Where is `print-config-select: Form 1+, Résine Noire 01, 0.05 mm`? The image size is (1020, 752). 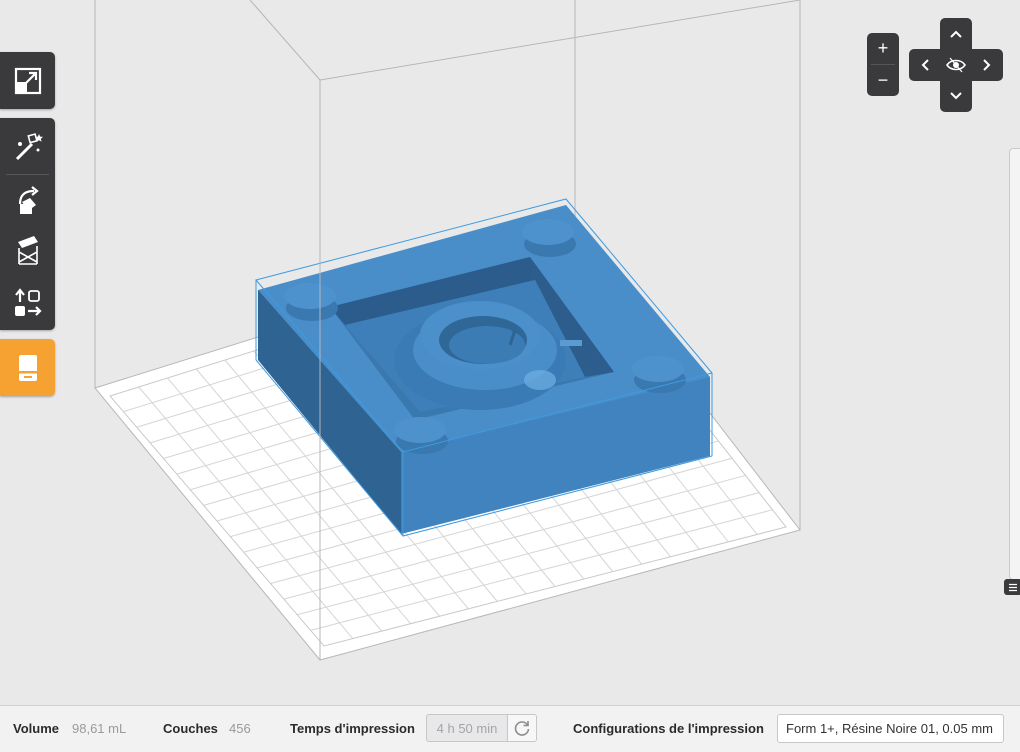 print-config-select: Form 1+, Résine Noire 01, 0.05 mm is located at coordinates (890, 728).